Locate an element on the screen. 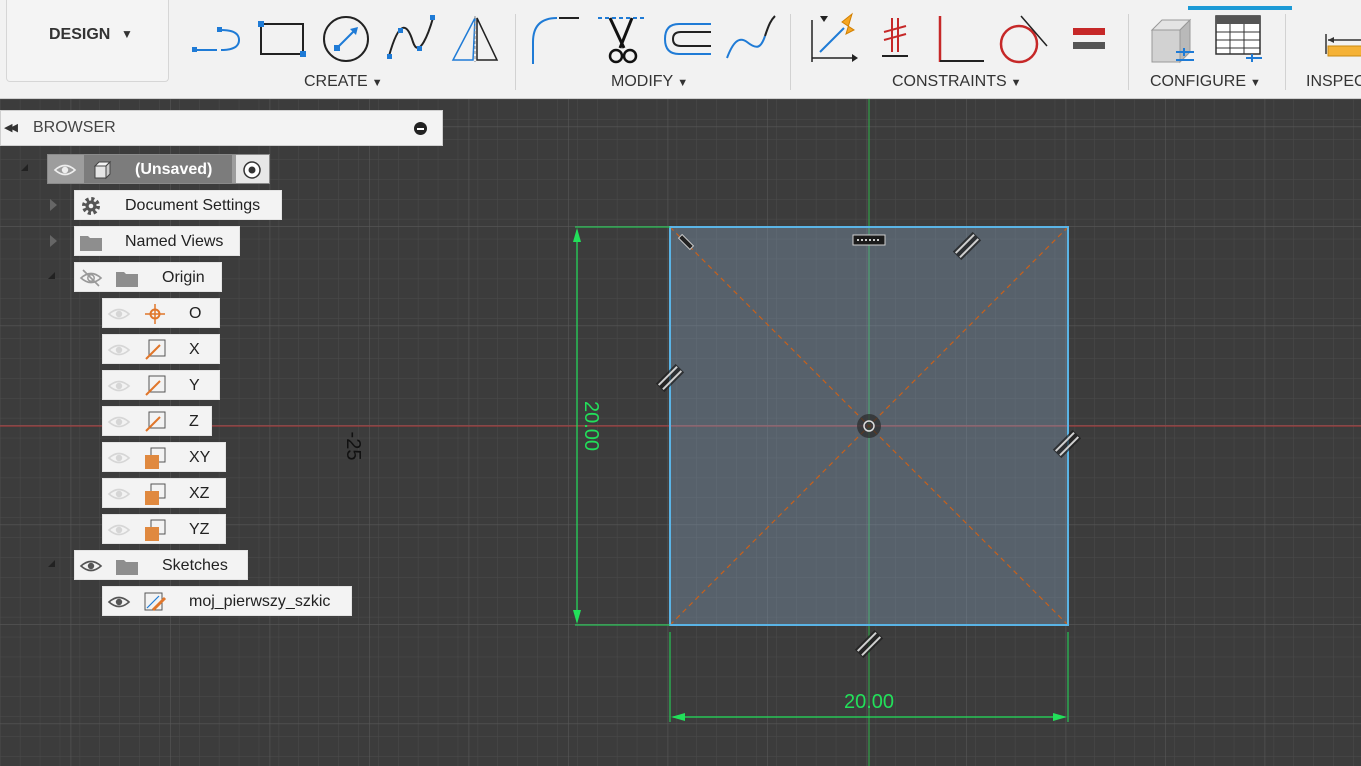 Image resolution: width=1361 pixels, height=766 pixels. table-icon is located at coordinates (1238, 38).